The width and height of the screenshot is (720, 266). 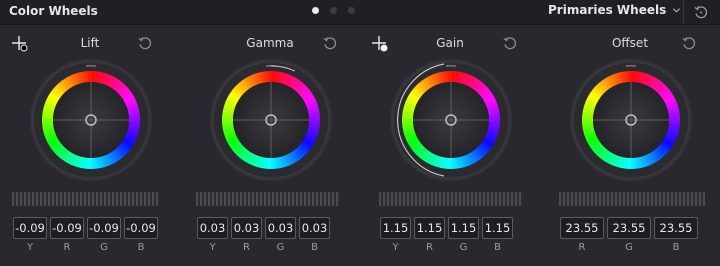 I want to click on channel-value: 0.03 G, so click(x=280, y=235).